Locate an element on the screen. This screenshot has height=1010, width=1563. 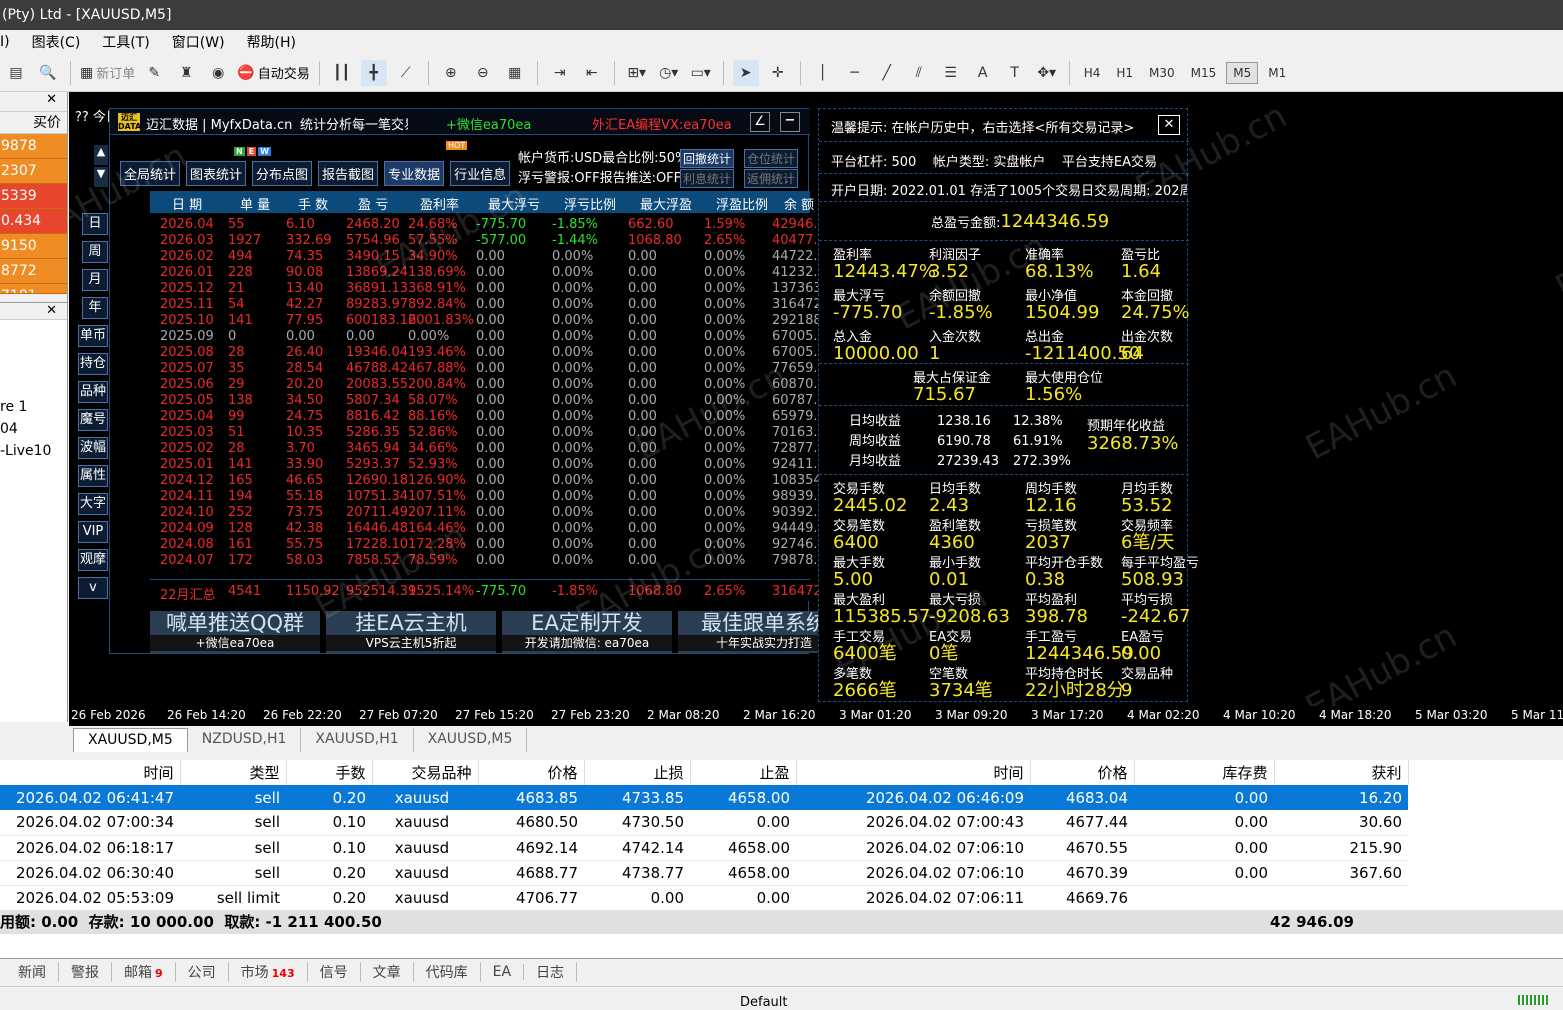
category-button: v is located at coordinates (93, 588).